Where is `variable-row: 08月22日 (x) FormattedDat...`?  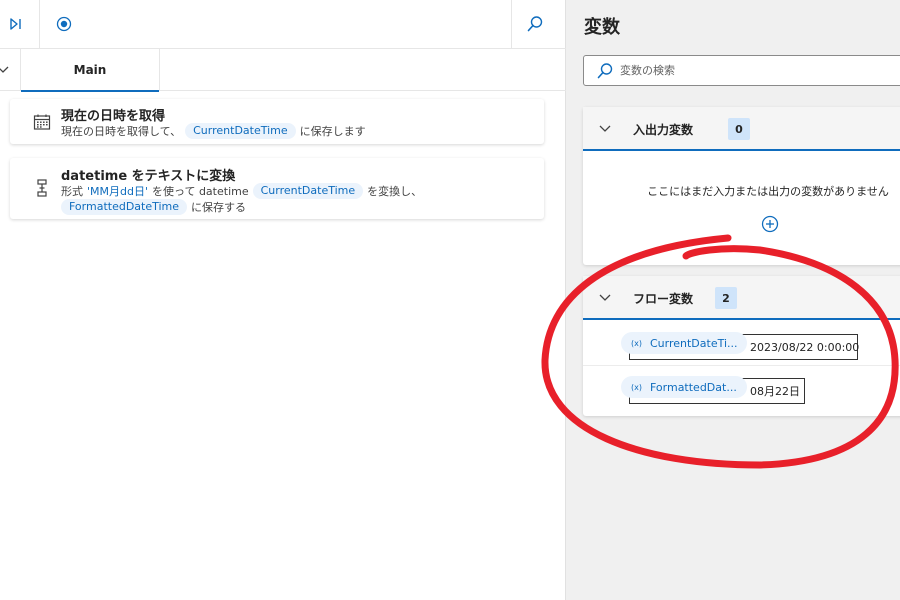 variable-row: 08月22日 (x) FormattedDat... is located at coordinates (741, 388).